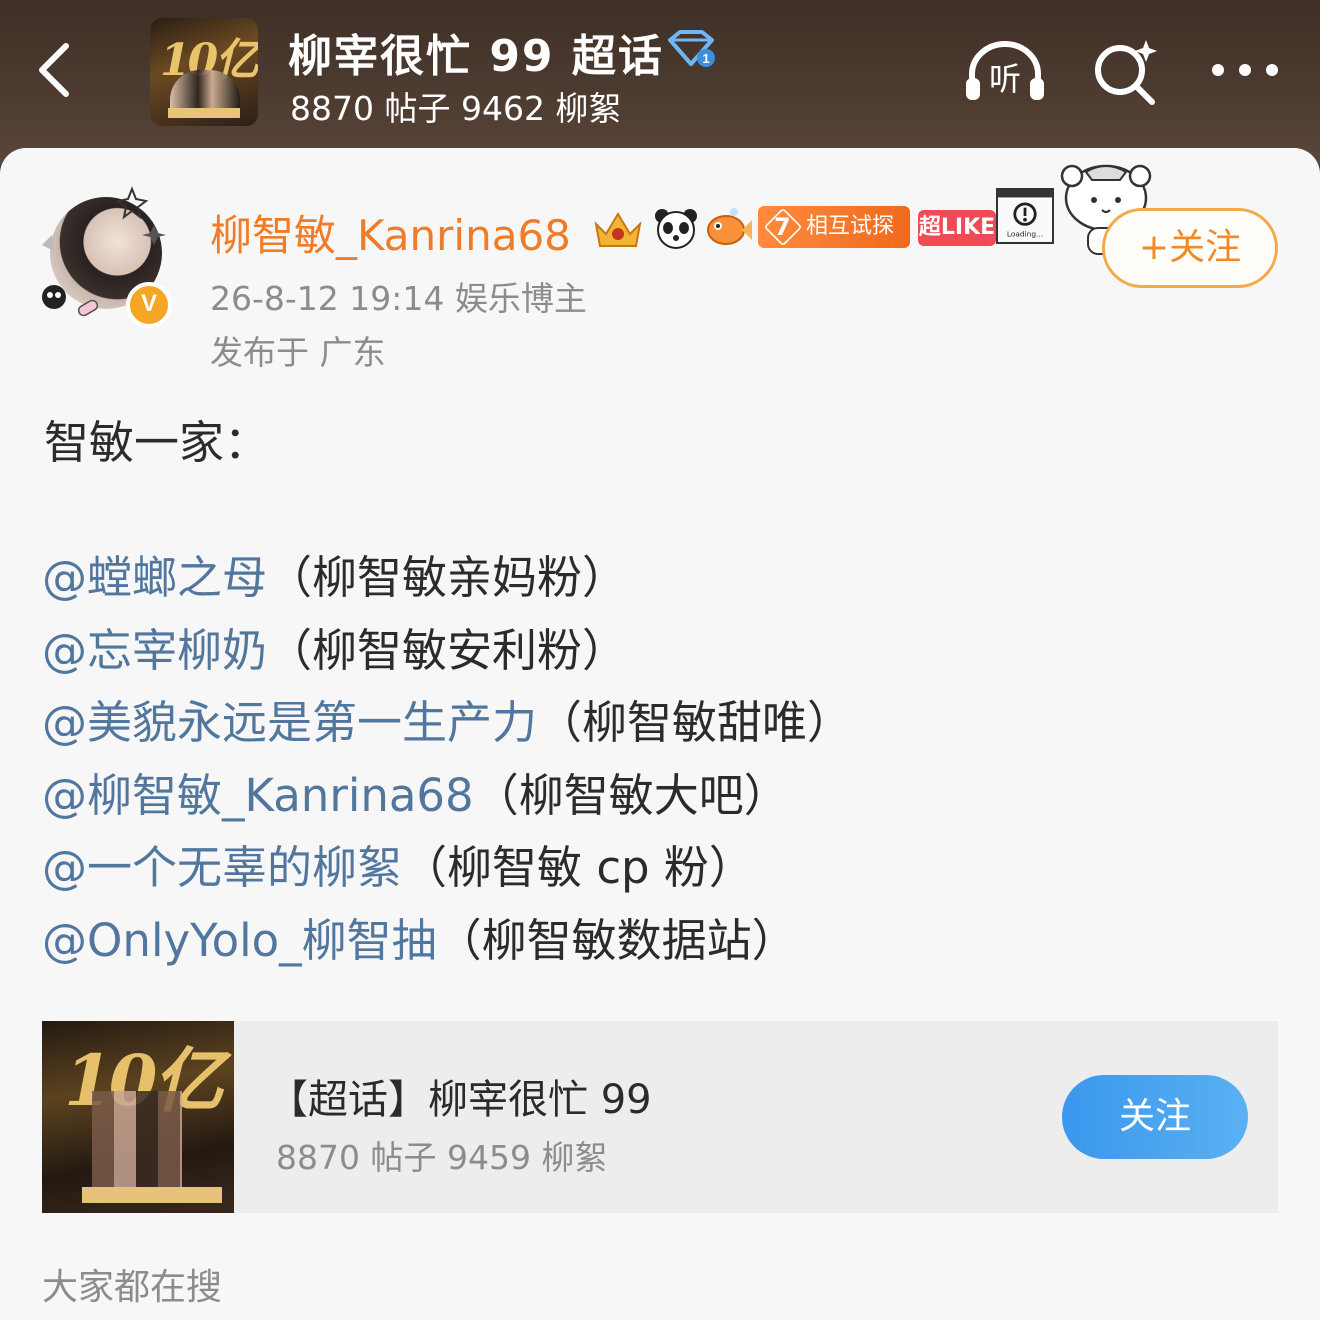 The image size is (1320, 1320). I want to click on panda-icon, so click(676, 228).